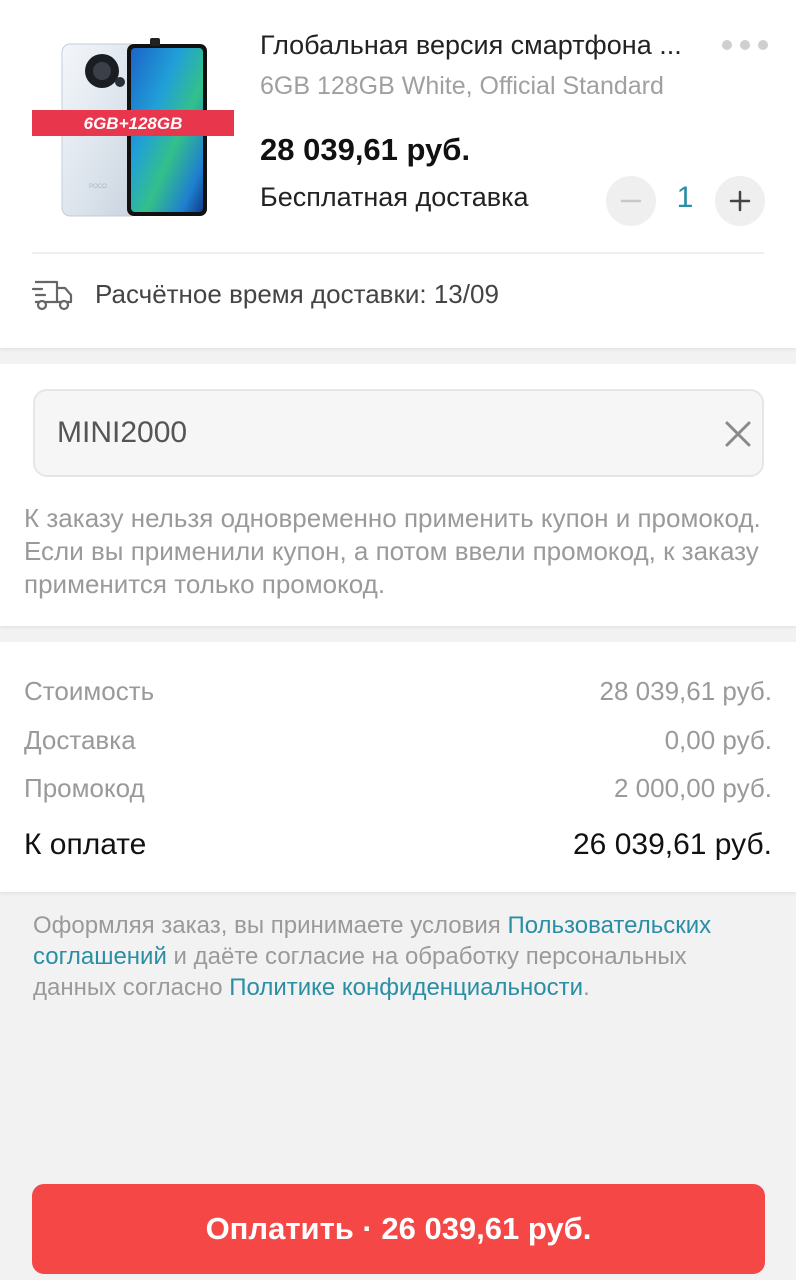  I want to click on total-value: 26 039,61 руб., so click(672, 844).